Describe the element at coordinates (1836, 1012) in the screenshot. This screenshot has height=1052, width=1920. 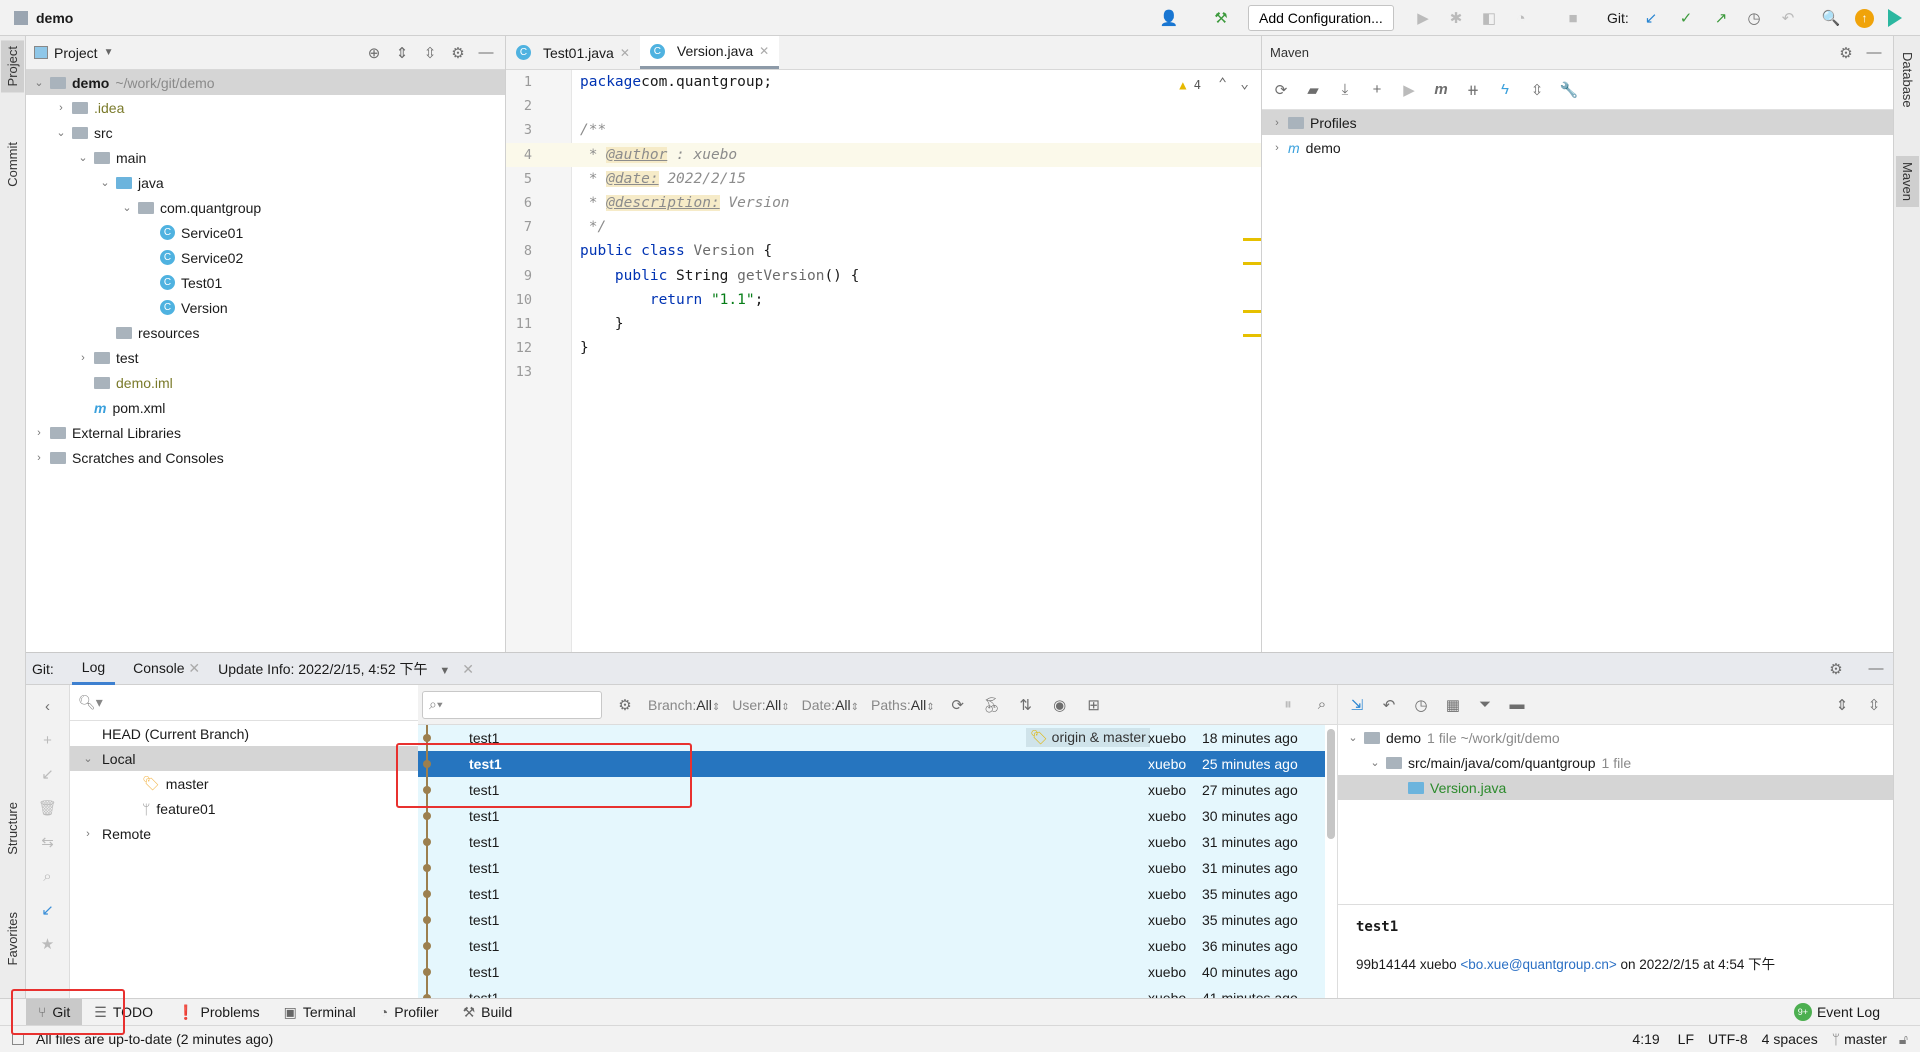
I see `event-log-button: 9+ Event Log` at that location.